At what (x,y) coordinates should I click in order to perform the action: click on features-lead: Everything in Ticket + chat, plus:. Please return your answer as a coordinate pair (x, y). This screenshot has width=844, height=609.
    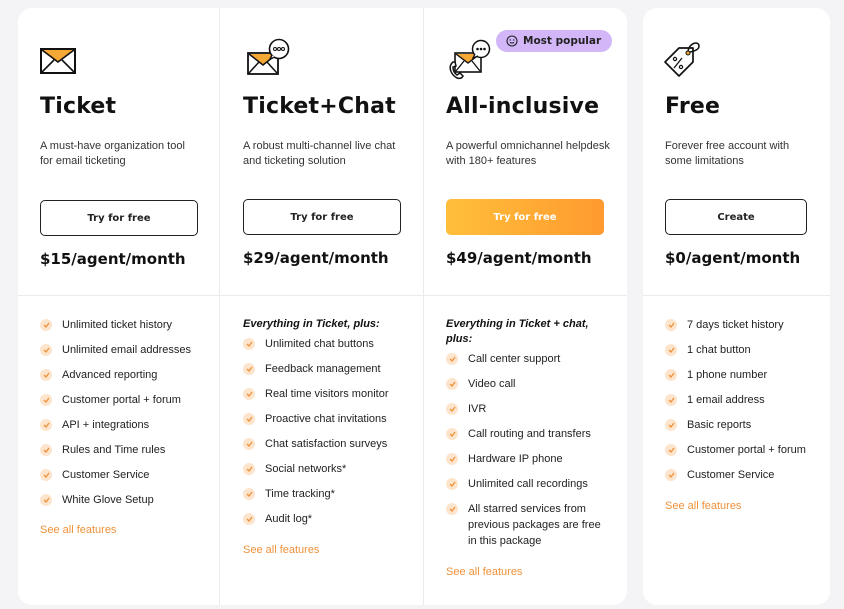
    Looking at the image, I should click on (517, 331).